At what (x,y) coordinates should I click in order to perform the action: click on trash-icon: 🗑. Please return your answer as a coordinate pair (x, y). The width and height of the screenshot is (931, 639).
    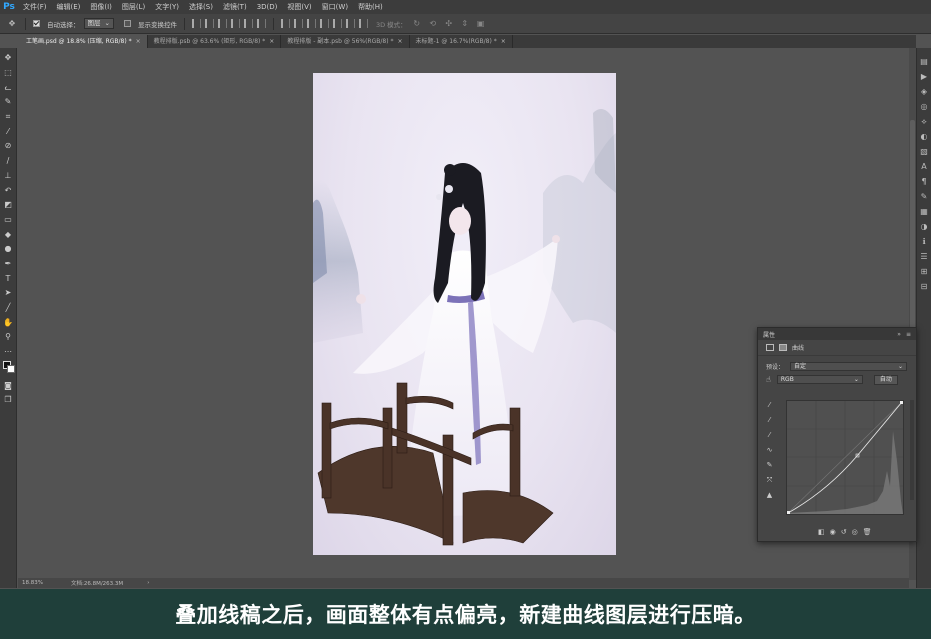
    Looking at the image, I should click on (867, 532).